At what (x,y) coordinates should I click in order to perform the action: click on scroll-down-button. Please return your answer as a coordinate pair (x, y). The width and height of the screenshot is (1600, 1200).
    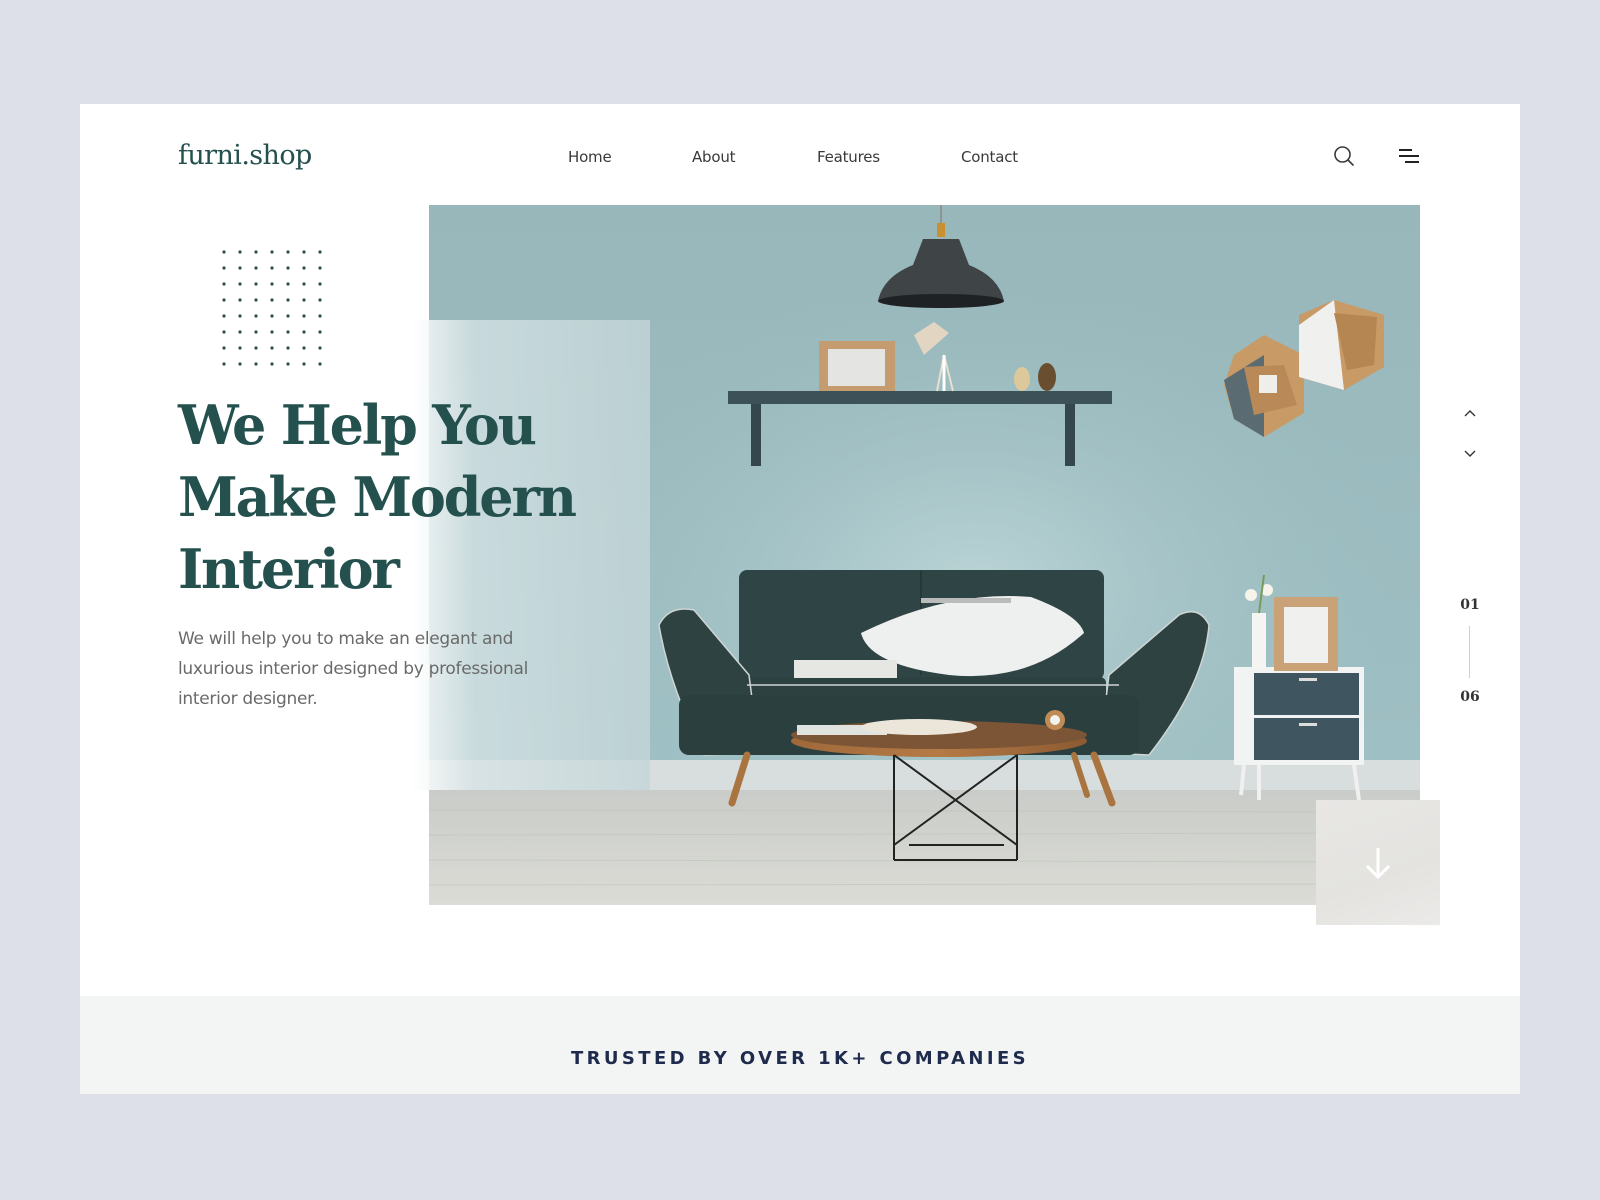
    Looking at the image, I should click on (1378, 862).